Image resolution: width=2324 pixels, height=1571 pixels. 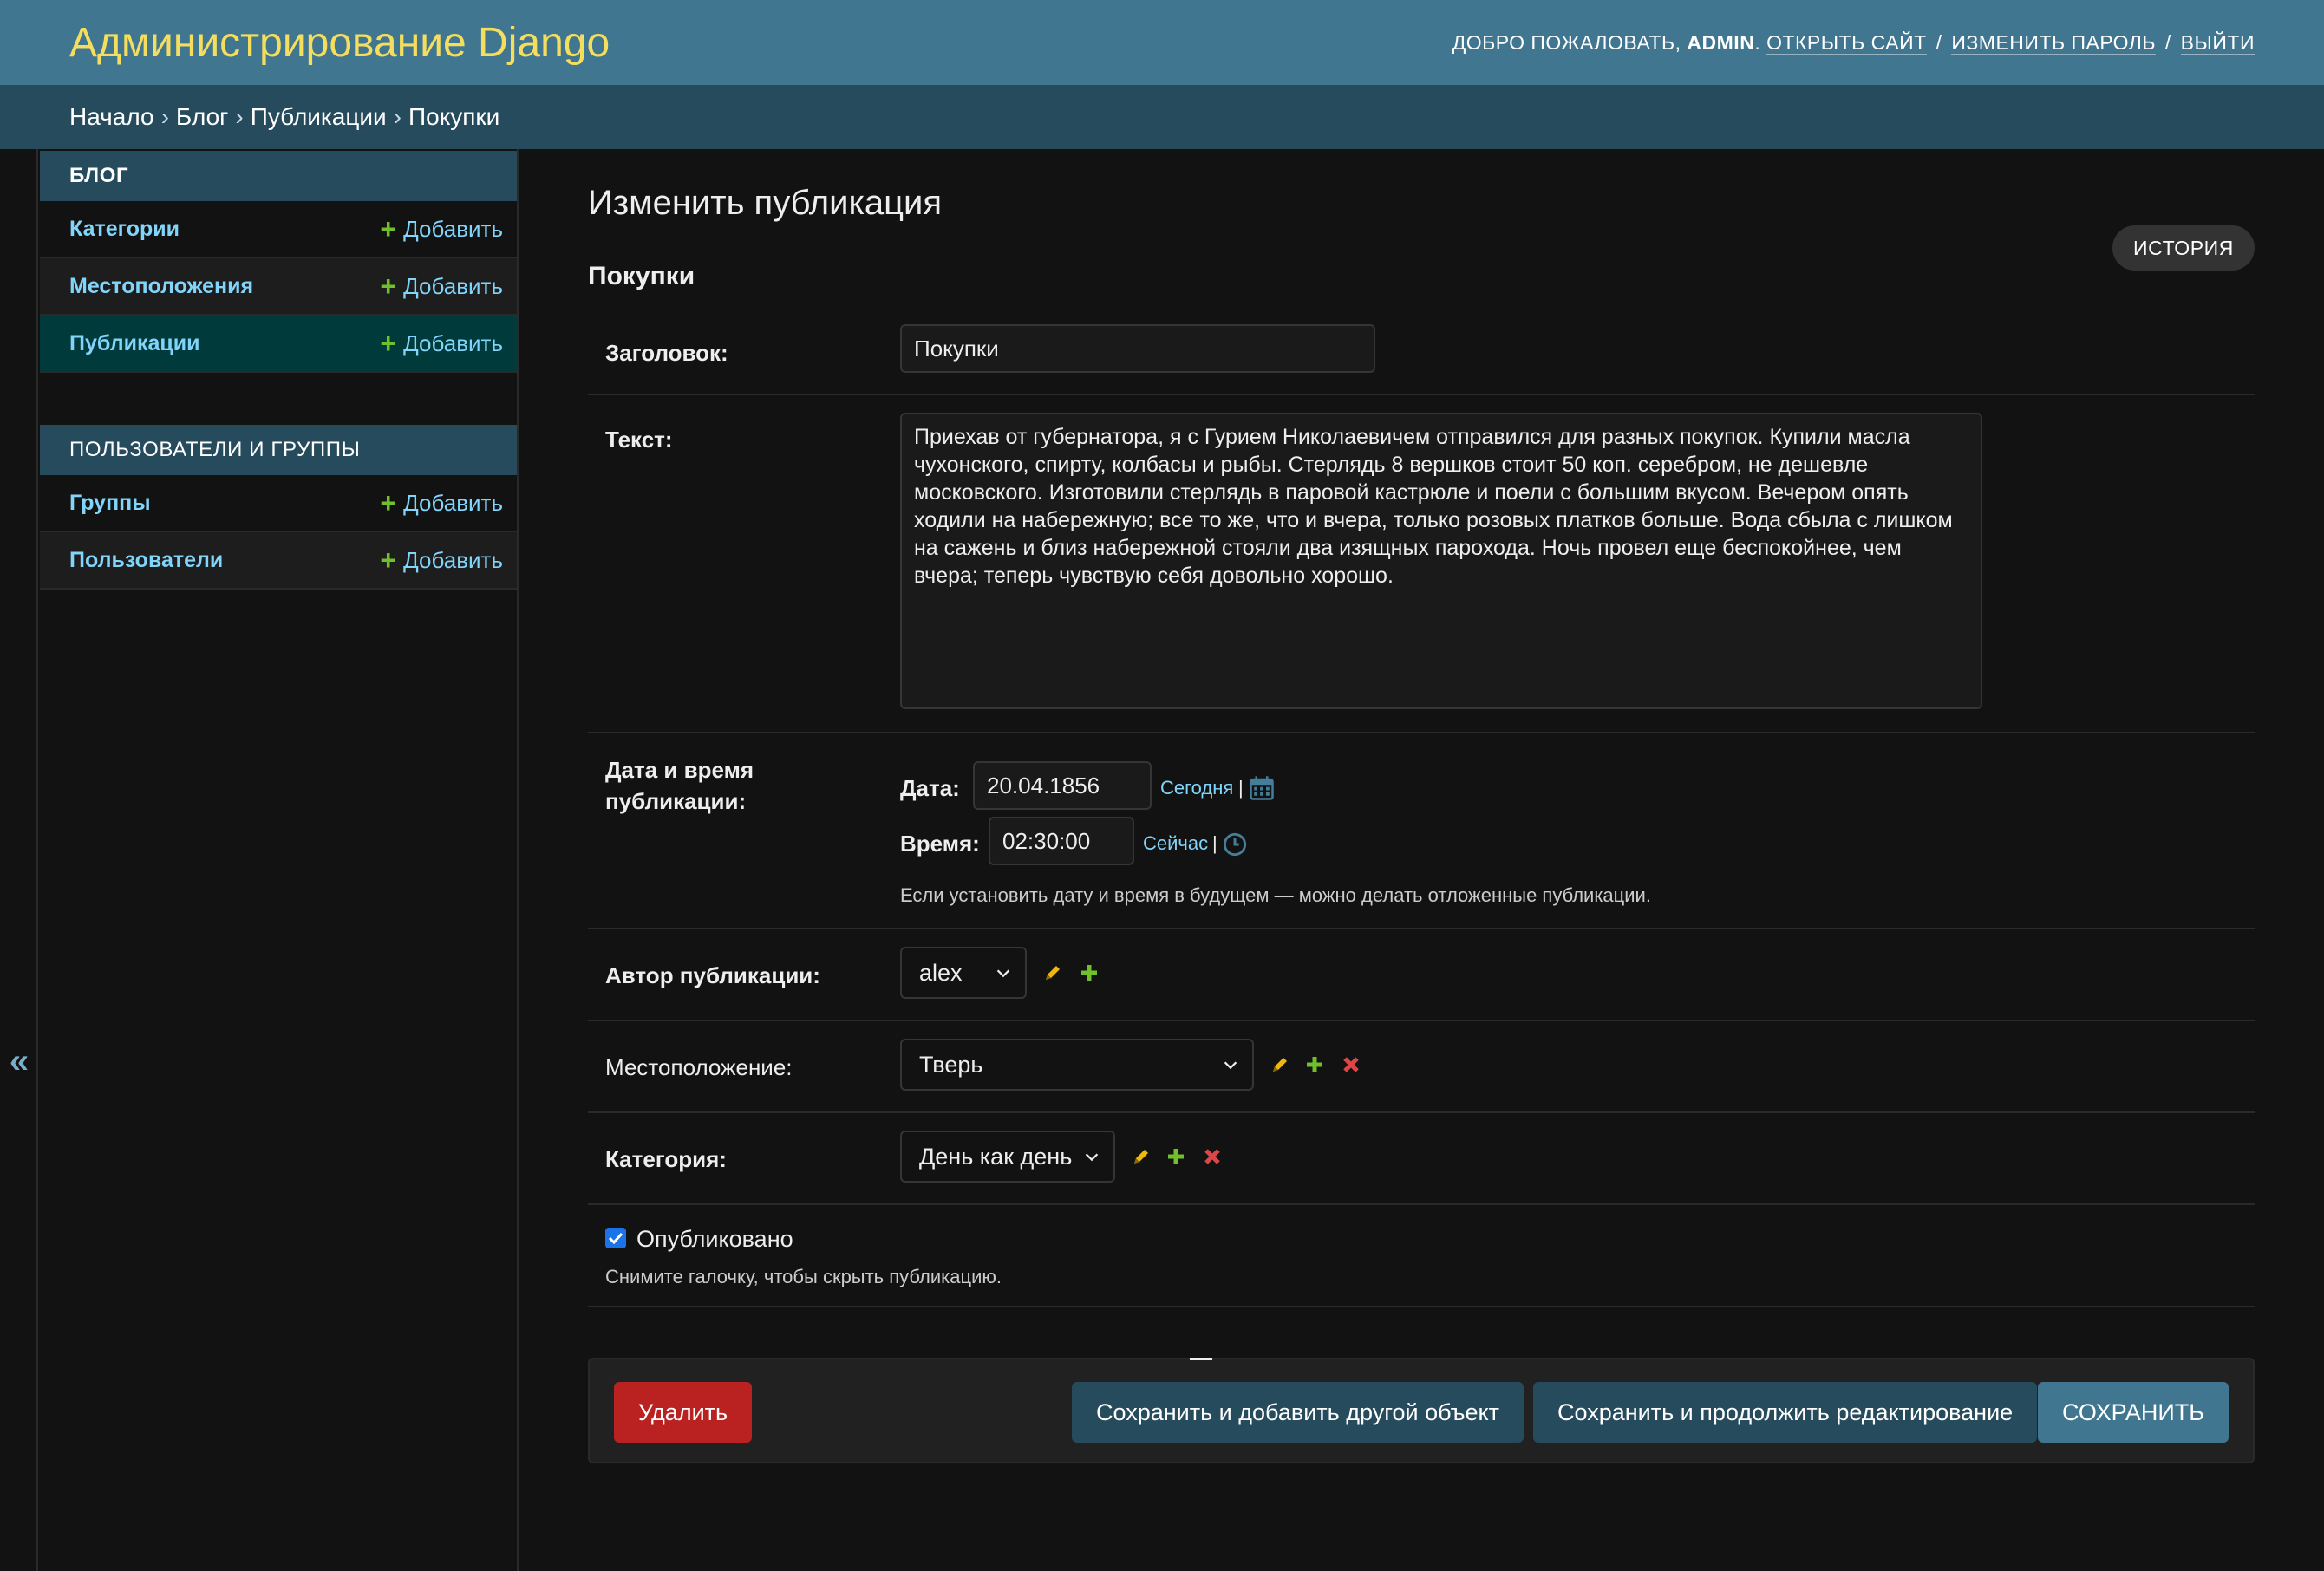 What do you see at coordinates (996, 1157) in the screenshot?
I see `category-select-value: День как день` at bounding box center [996, 1157].